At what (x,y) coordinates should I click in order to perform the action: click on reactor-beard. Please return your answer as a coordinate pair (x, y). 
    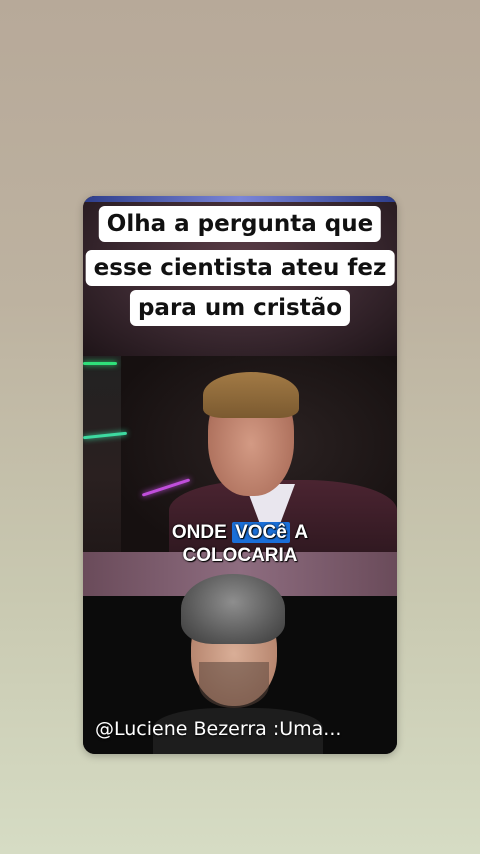
    Looking at the image, I should click on (234, 685).